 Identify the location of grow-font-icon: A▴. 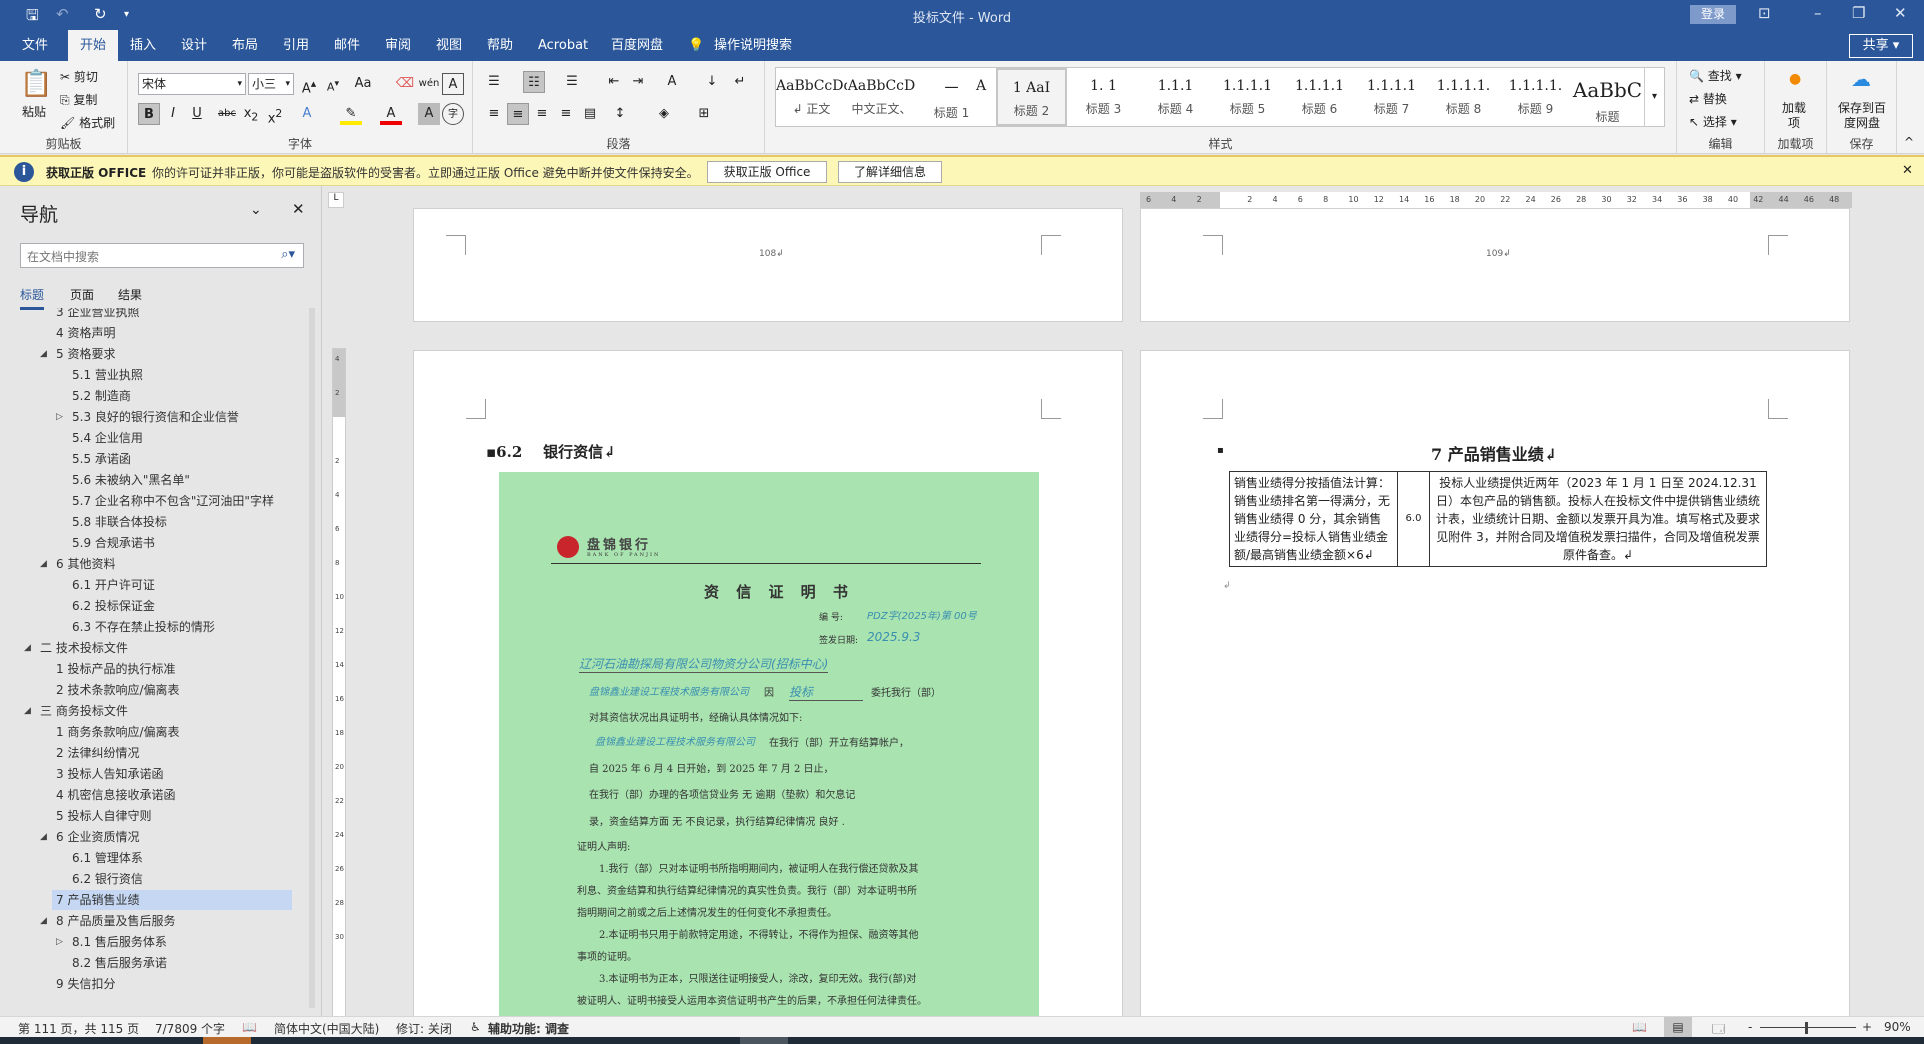
(309, 84).